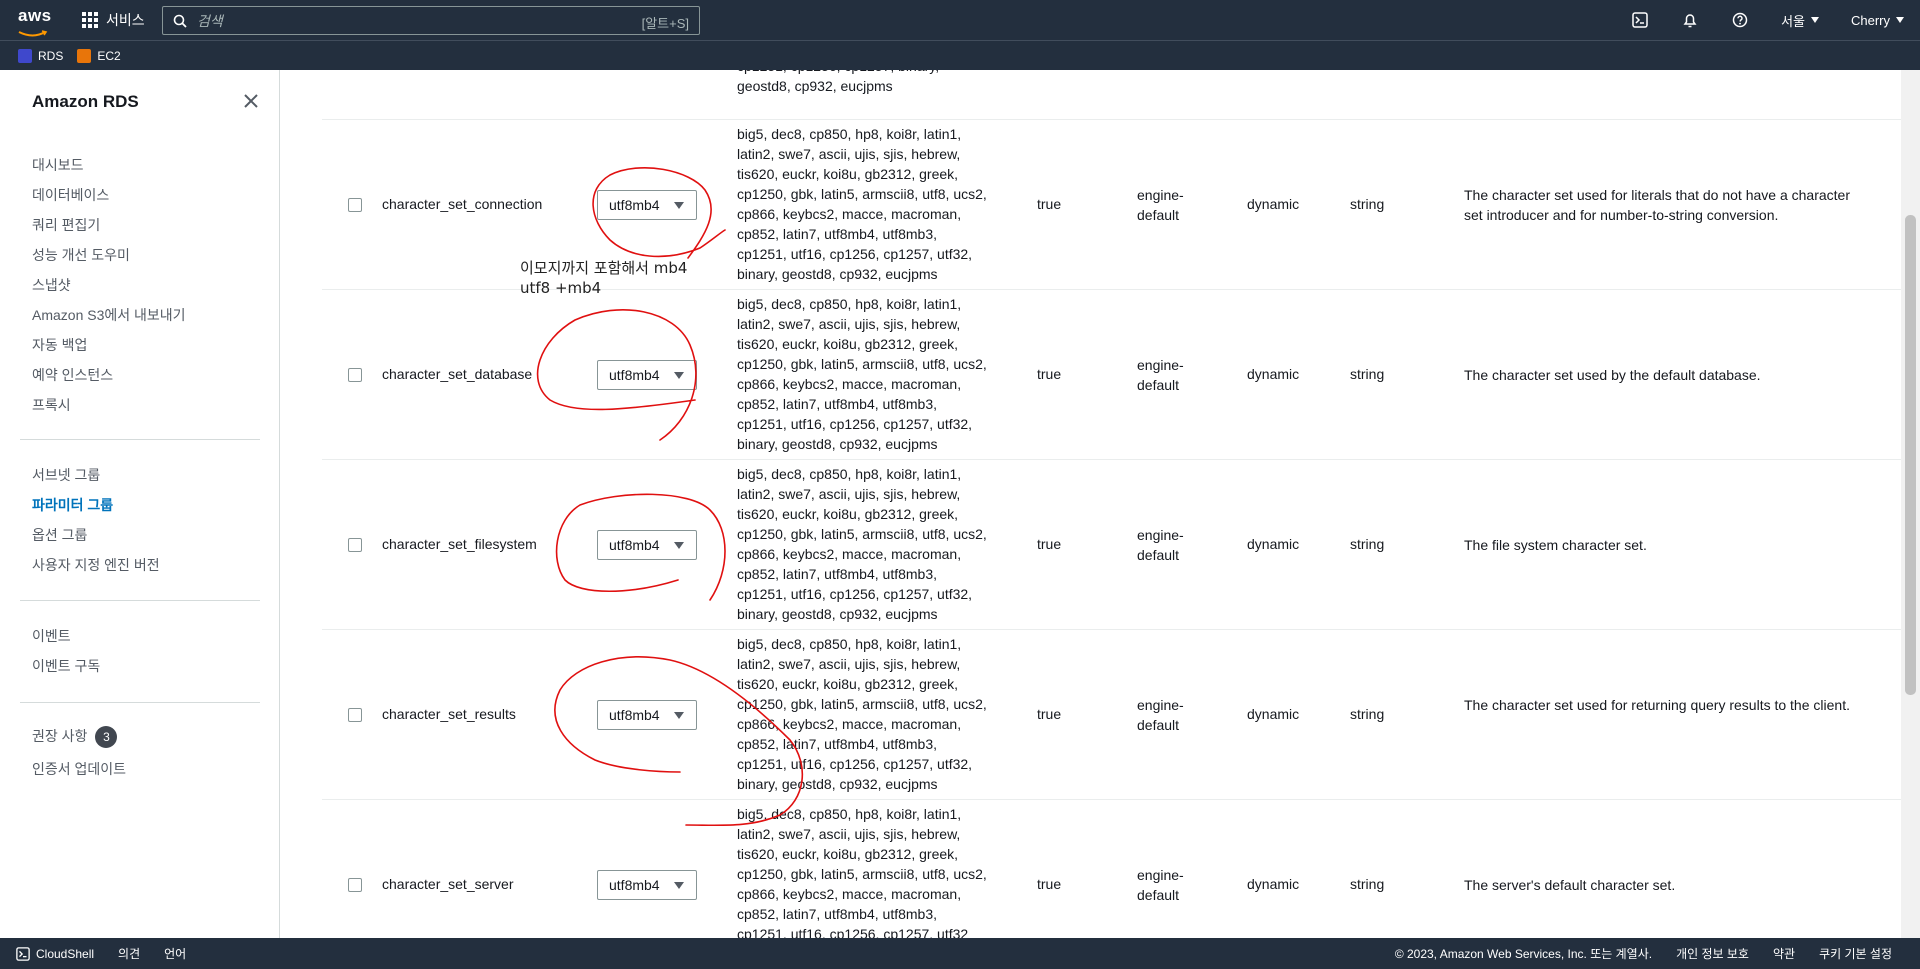 The image size is (1920, 969). I want to click on help-icon, so click(1740, 20).